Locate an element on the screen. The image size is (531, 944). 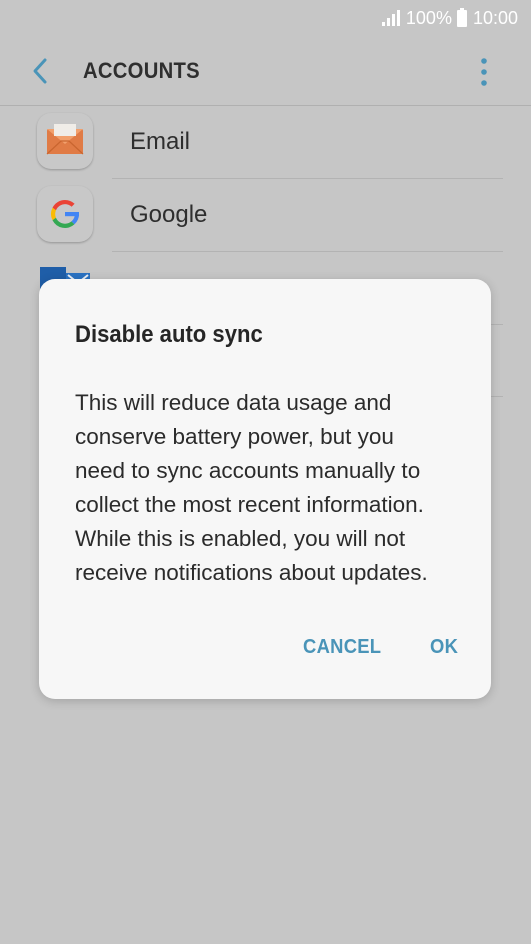
ok-button: OK is located at coordinates (444, 647).